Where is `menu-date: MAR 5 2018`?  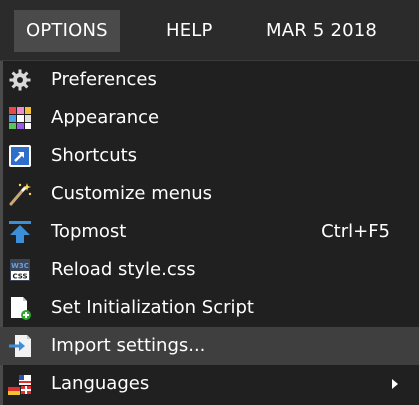
menu-date: MAR 5 2018 is located at coordinates (321, 31).